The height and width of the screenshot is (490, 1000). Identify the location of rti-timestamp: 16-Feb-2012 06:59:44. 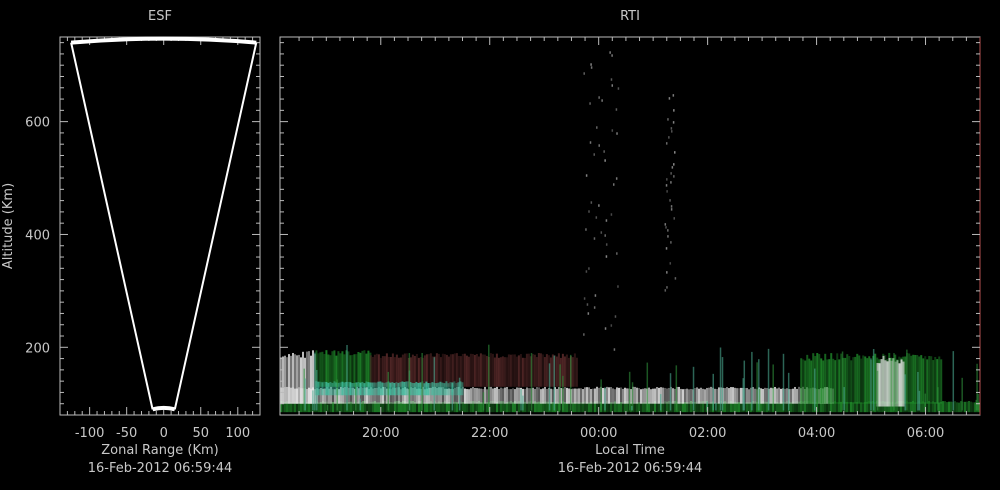
(630, 468).